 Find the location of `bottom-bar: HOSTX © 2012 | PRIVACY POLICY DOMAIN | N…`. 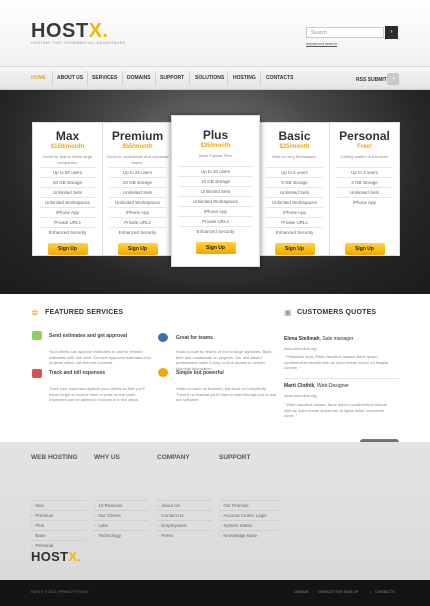

bottom-bar: HOSTX © 2012 | PRIVACY POLICY DOMAIN | N… is located at coordinates (215, 593).